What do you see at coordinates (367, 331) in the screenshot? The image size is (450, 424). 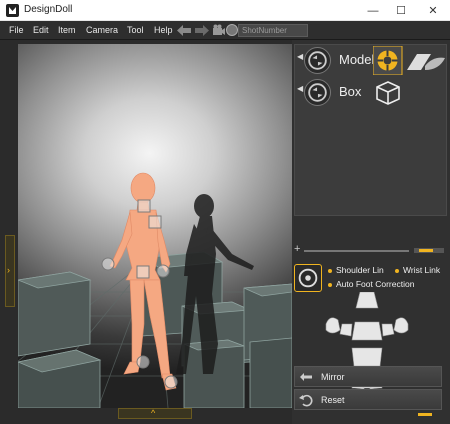 I see `torso-part-icon` at bounding box center [367, 331].